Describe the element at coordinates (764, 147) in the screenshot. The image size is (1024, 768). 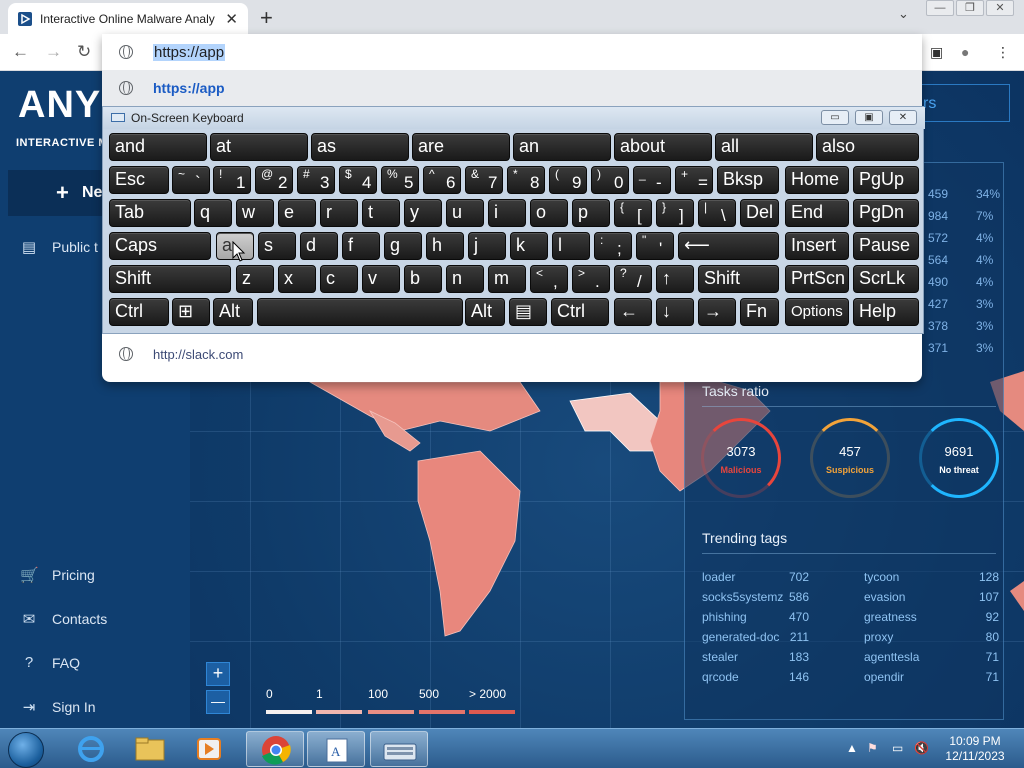
I see `osk-word-key: all` at that location.